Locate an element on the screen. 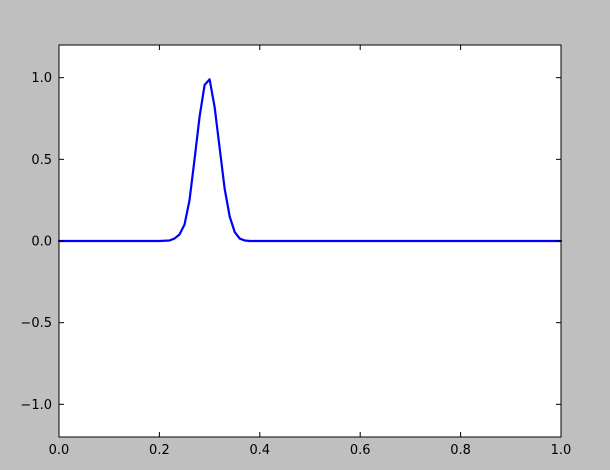  y-tick-label: 1.0 is located at coordinates (41, 78).